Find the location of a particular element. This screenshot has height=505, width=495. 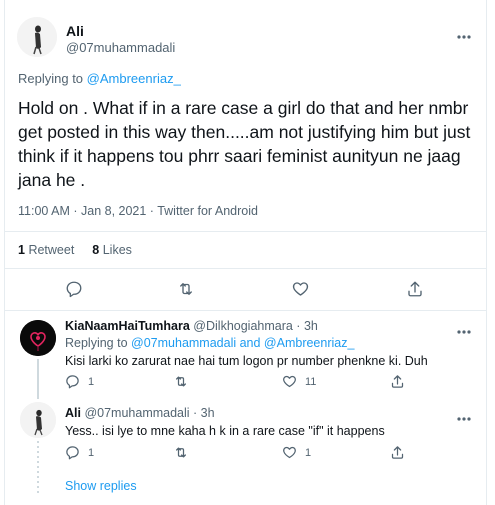

reply-header: KiaNaamHaiTumhara @Dilkhogiahmara · 3h is located at coordinates (191, 326).